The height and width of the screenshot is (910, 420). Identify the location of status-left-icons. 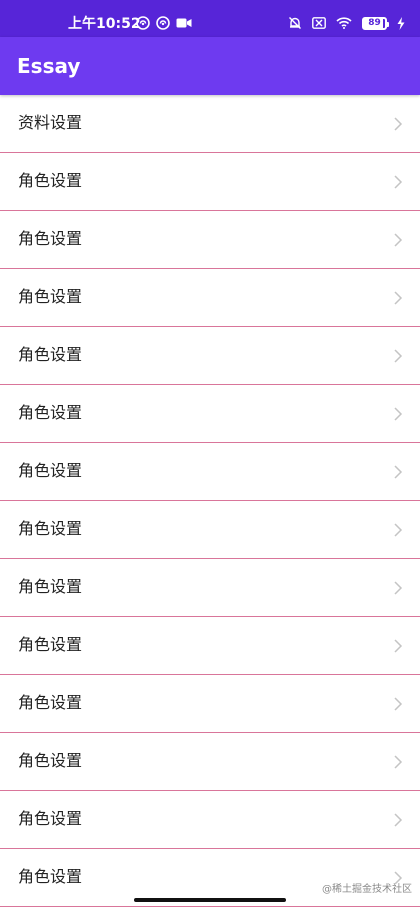
(164, 23).